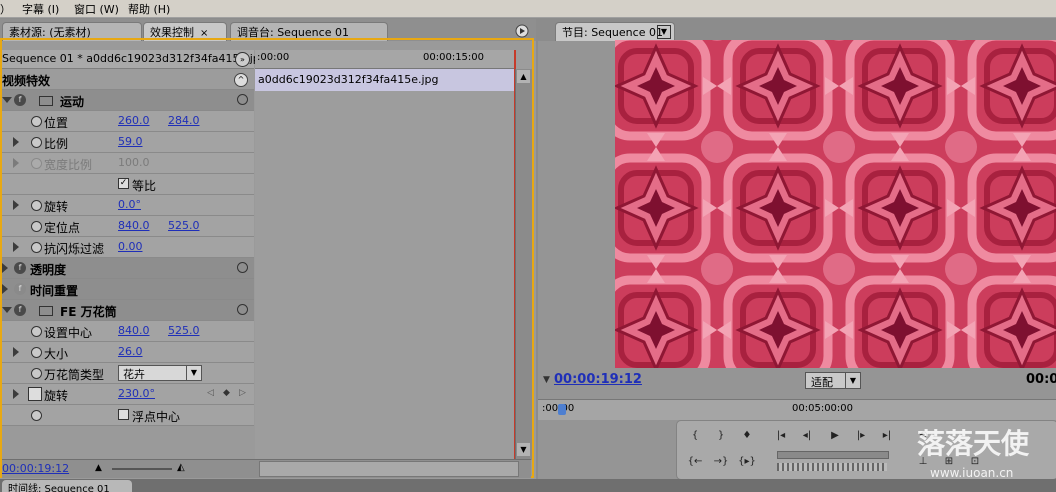 Image resolution: width=1056 pixels, height=492 pixels. I want to click on mark-in-icon: {, so click(695, 436).